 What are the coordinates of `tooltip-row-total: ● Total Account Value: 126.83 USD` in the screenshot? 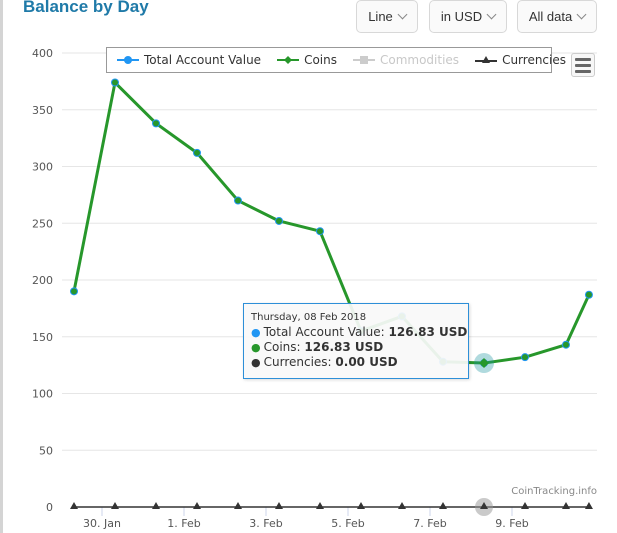 It's located at (359, 332).